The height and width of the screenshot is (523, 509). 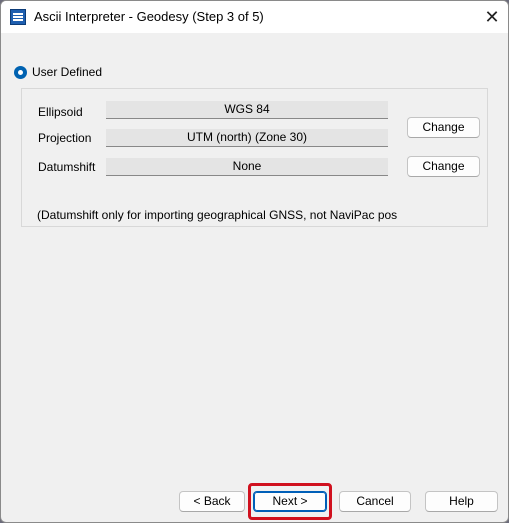 What do you see at coordinates (67, 167) in the screenshot?
I see `datumshift-label: Datumshift` at bounding box center [67, 167].